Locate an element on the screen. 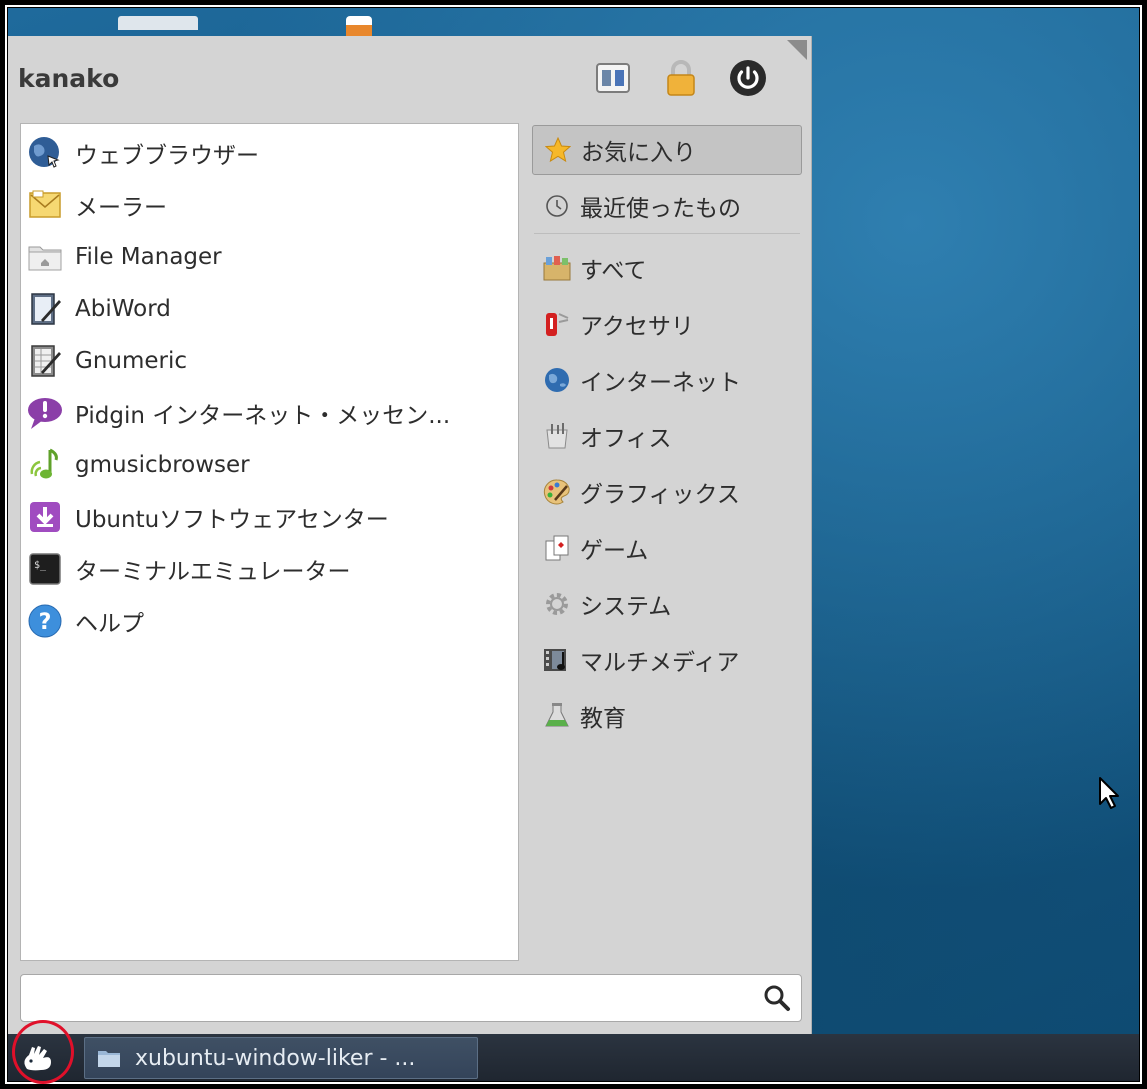 This screenshot has width=1147, height=1089. category-label: お気に入り is located at coordinates (638, 153).